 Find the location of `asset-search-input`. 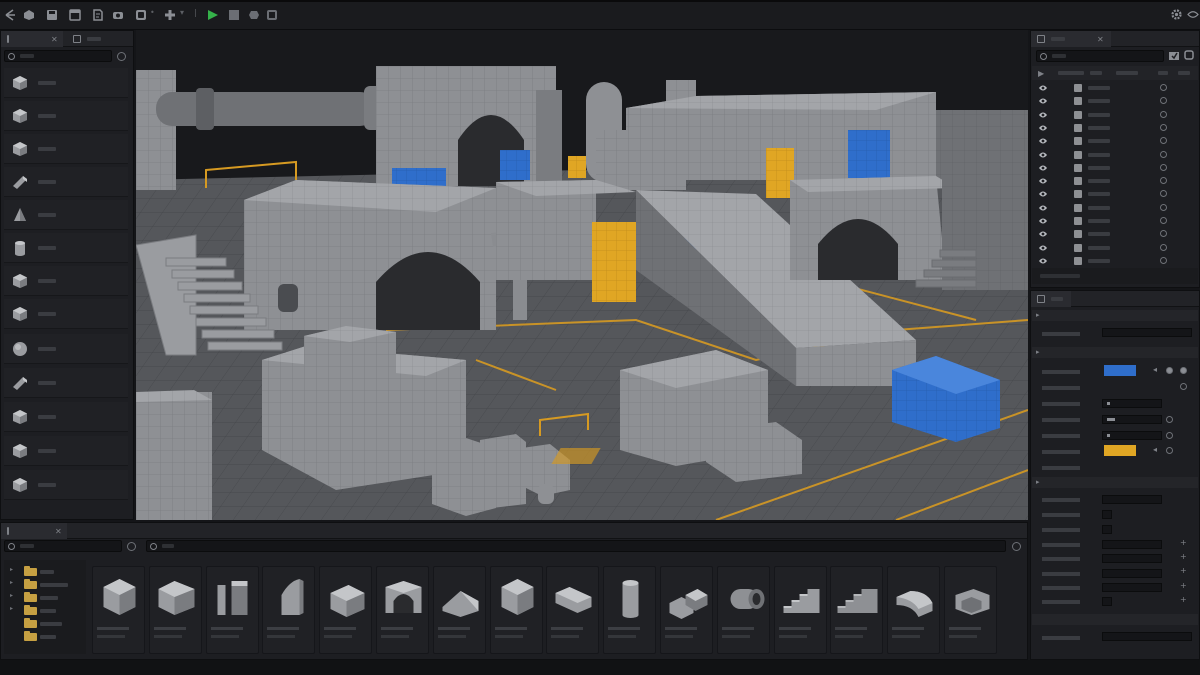

asset-search-input is located at coordinates (576, 546).